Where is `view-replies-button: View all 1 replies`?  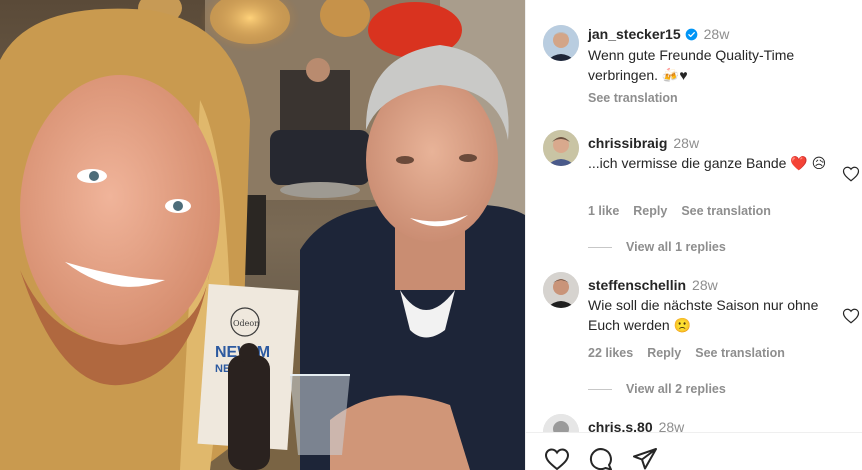
view-replies-button: View all 1 replies is located at coordinates (657, 247).